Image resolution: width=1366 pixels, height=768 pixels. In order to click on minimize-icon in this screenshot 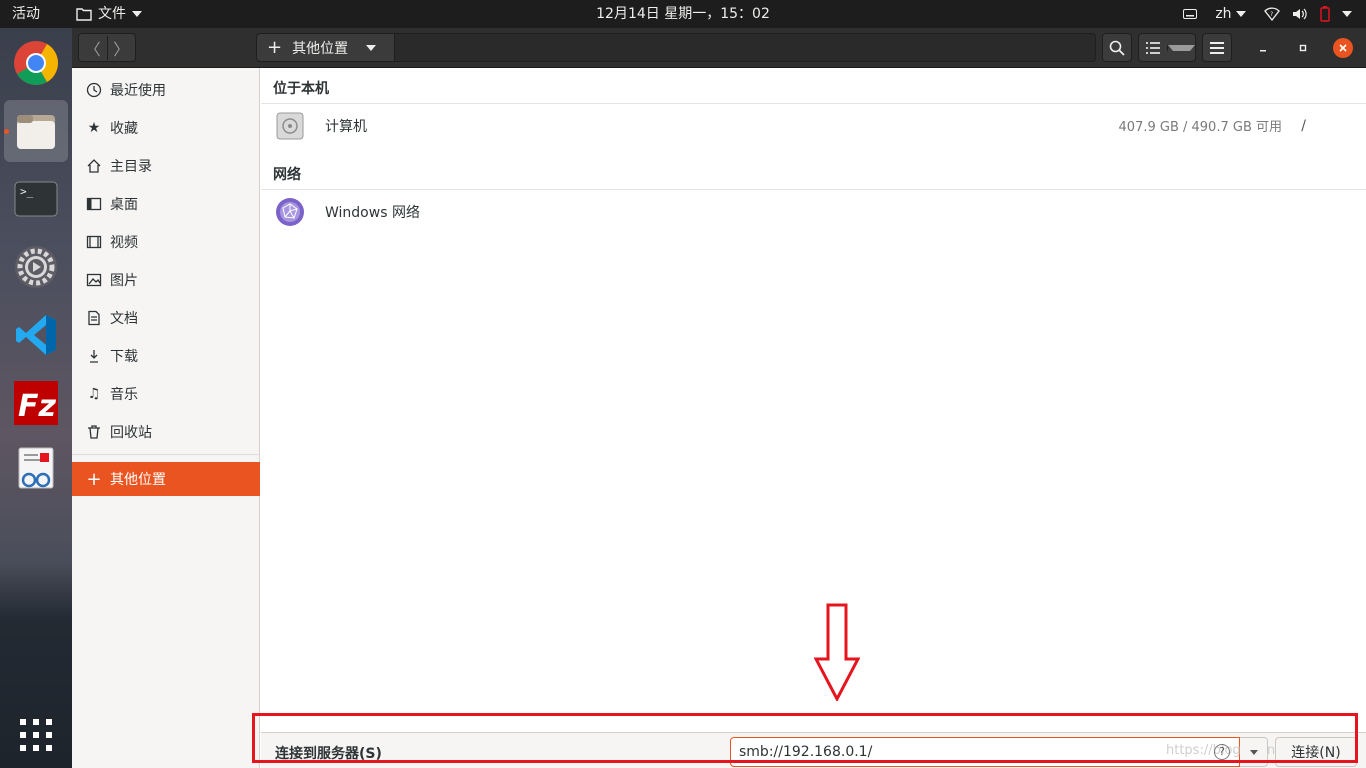, I will do `click(1263, 51)`.